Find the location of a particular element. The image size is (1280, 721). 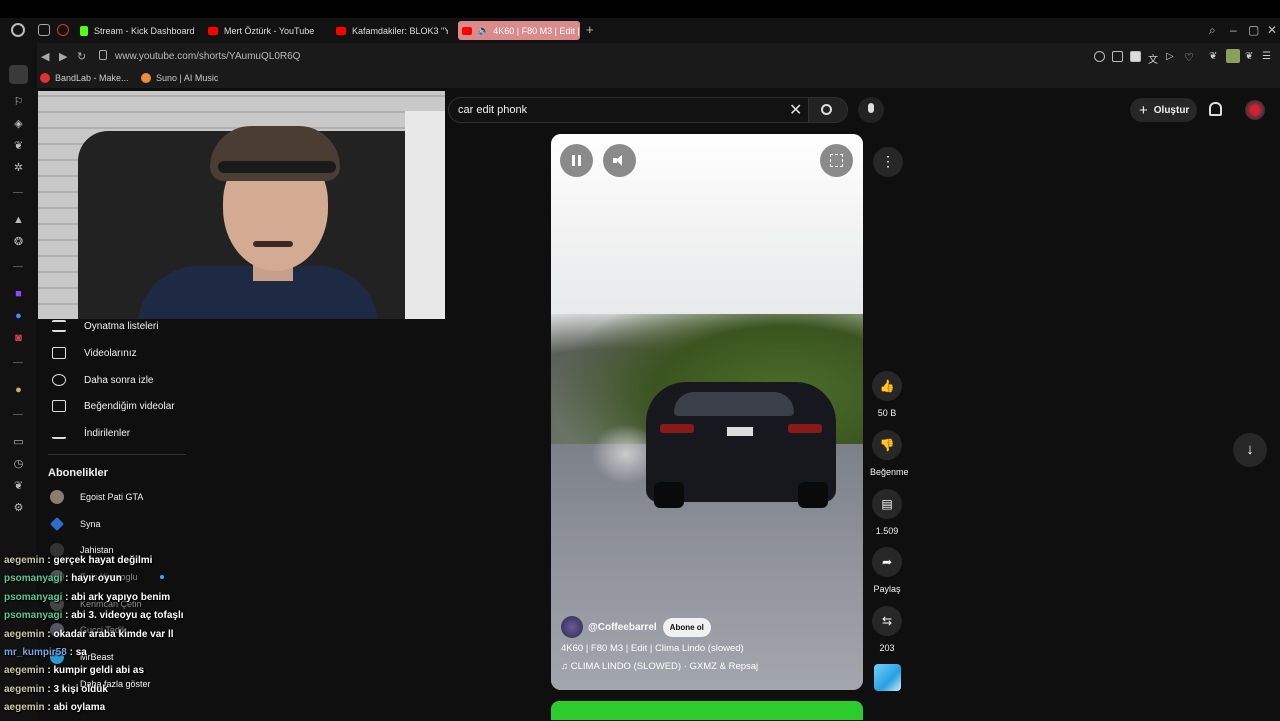

opera-gx-icon is located at coordinates (63, 30).